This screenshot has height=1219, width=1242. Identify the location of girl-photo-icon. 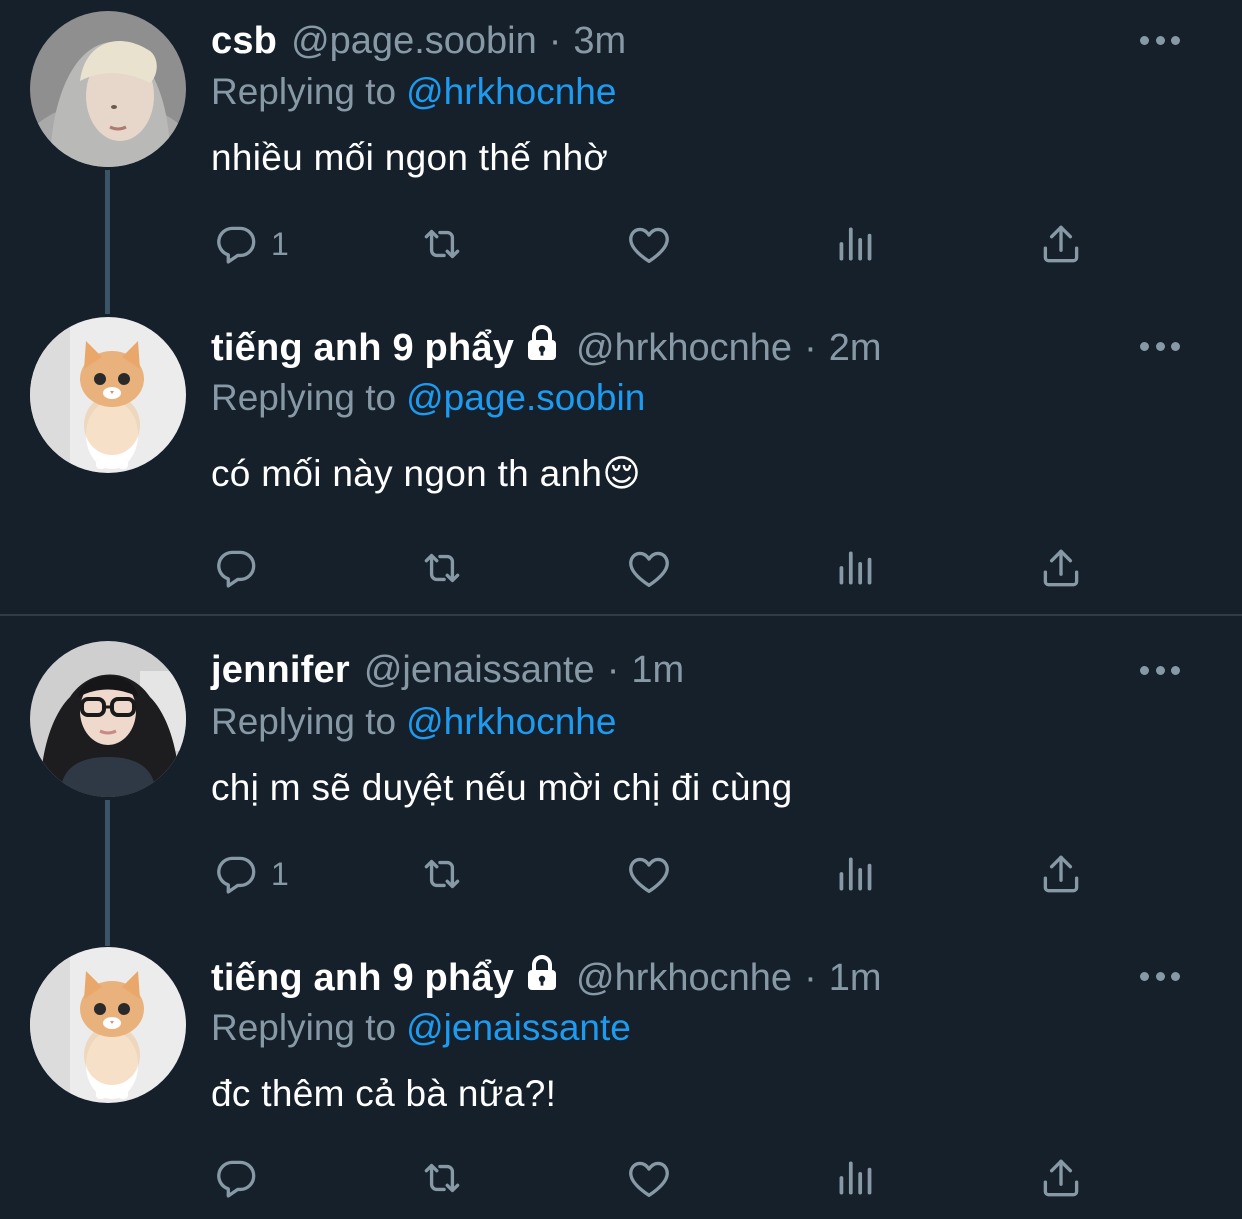
(108, 719).